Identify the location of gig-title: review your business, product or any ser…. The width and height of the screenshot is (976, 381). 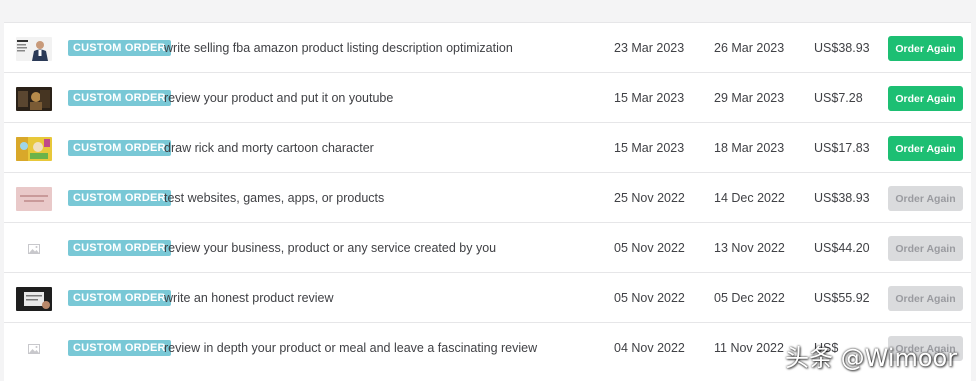
(330, 248).